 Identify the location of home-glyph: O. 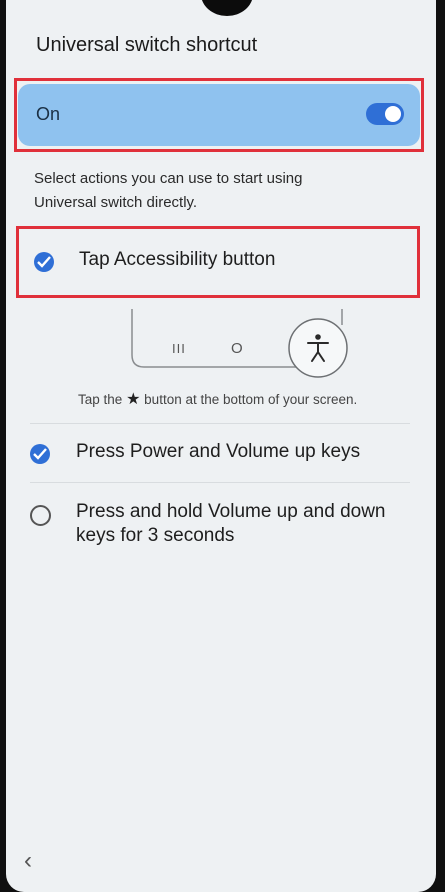
(237, 348).